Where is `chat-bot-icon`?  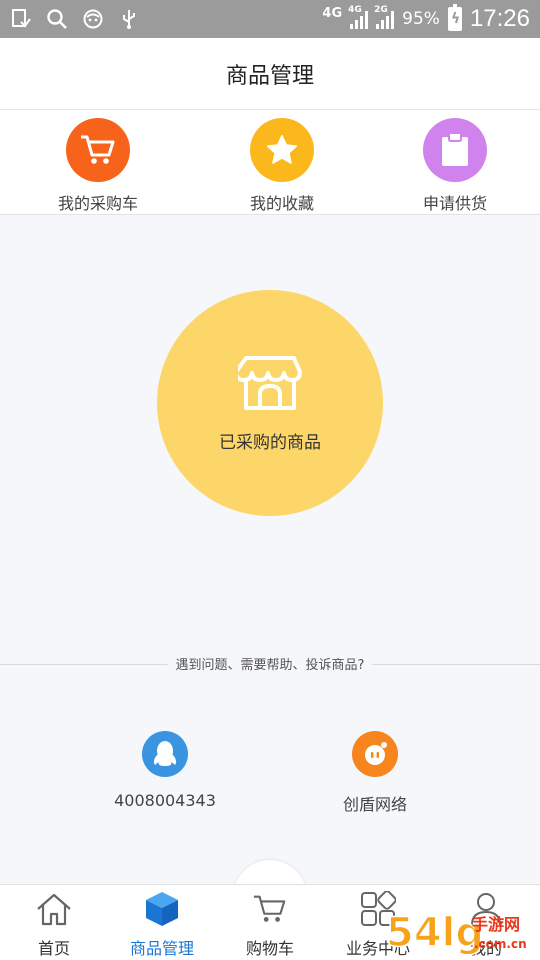
chat-bot-icon is located at coordinates (375, 754).